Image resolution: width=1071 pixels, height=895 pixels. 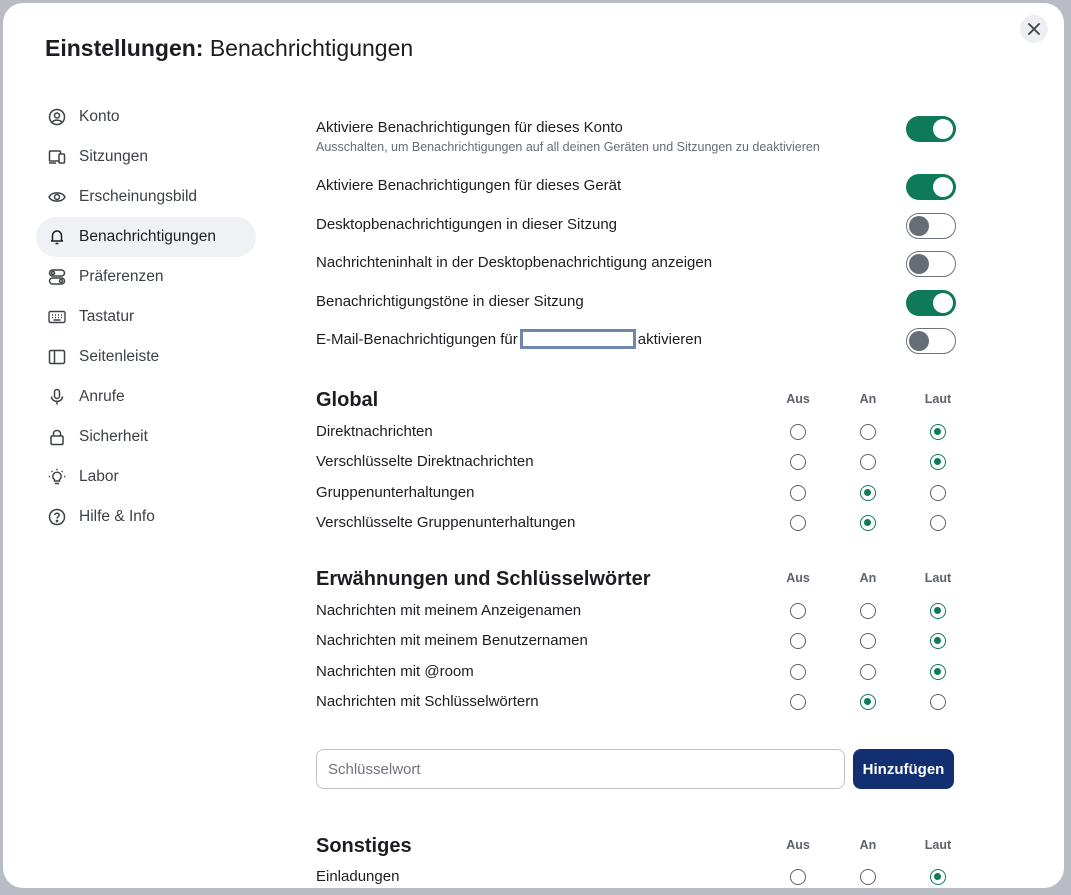 I want to click on toggle-row-sounds: Benachrichtigungstöne in dieser Sitzung, so click(x=636, y=303).